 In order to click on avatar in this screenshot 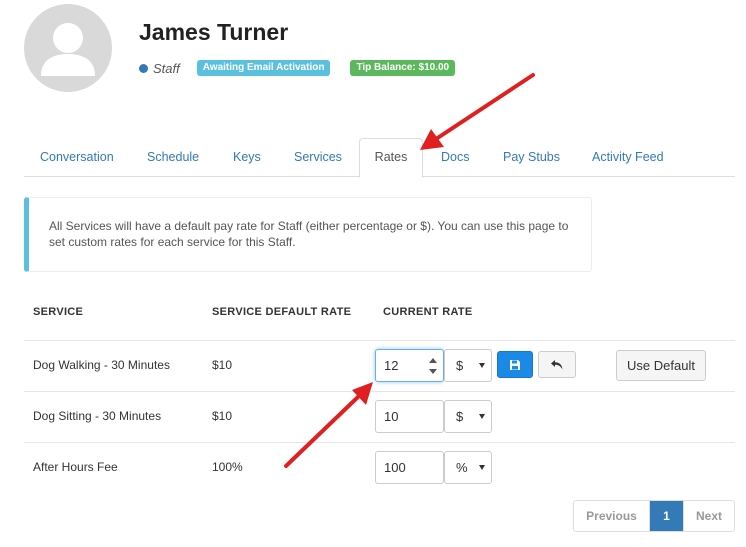, I will do `click(68, 48)`.